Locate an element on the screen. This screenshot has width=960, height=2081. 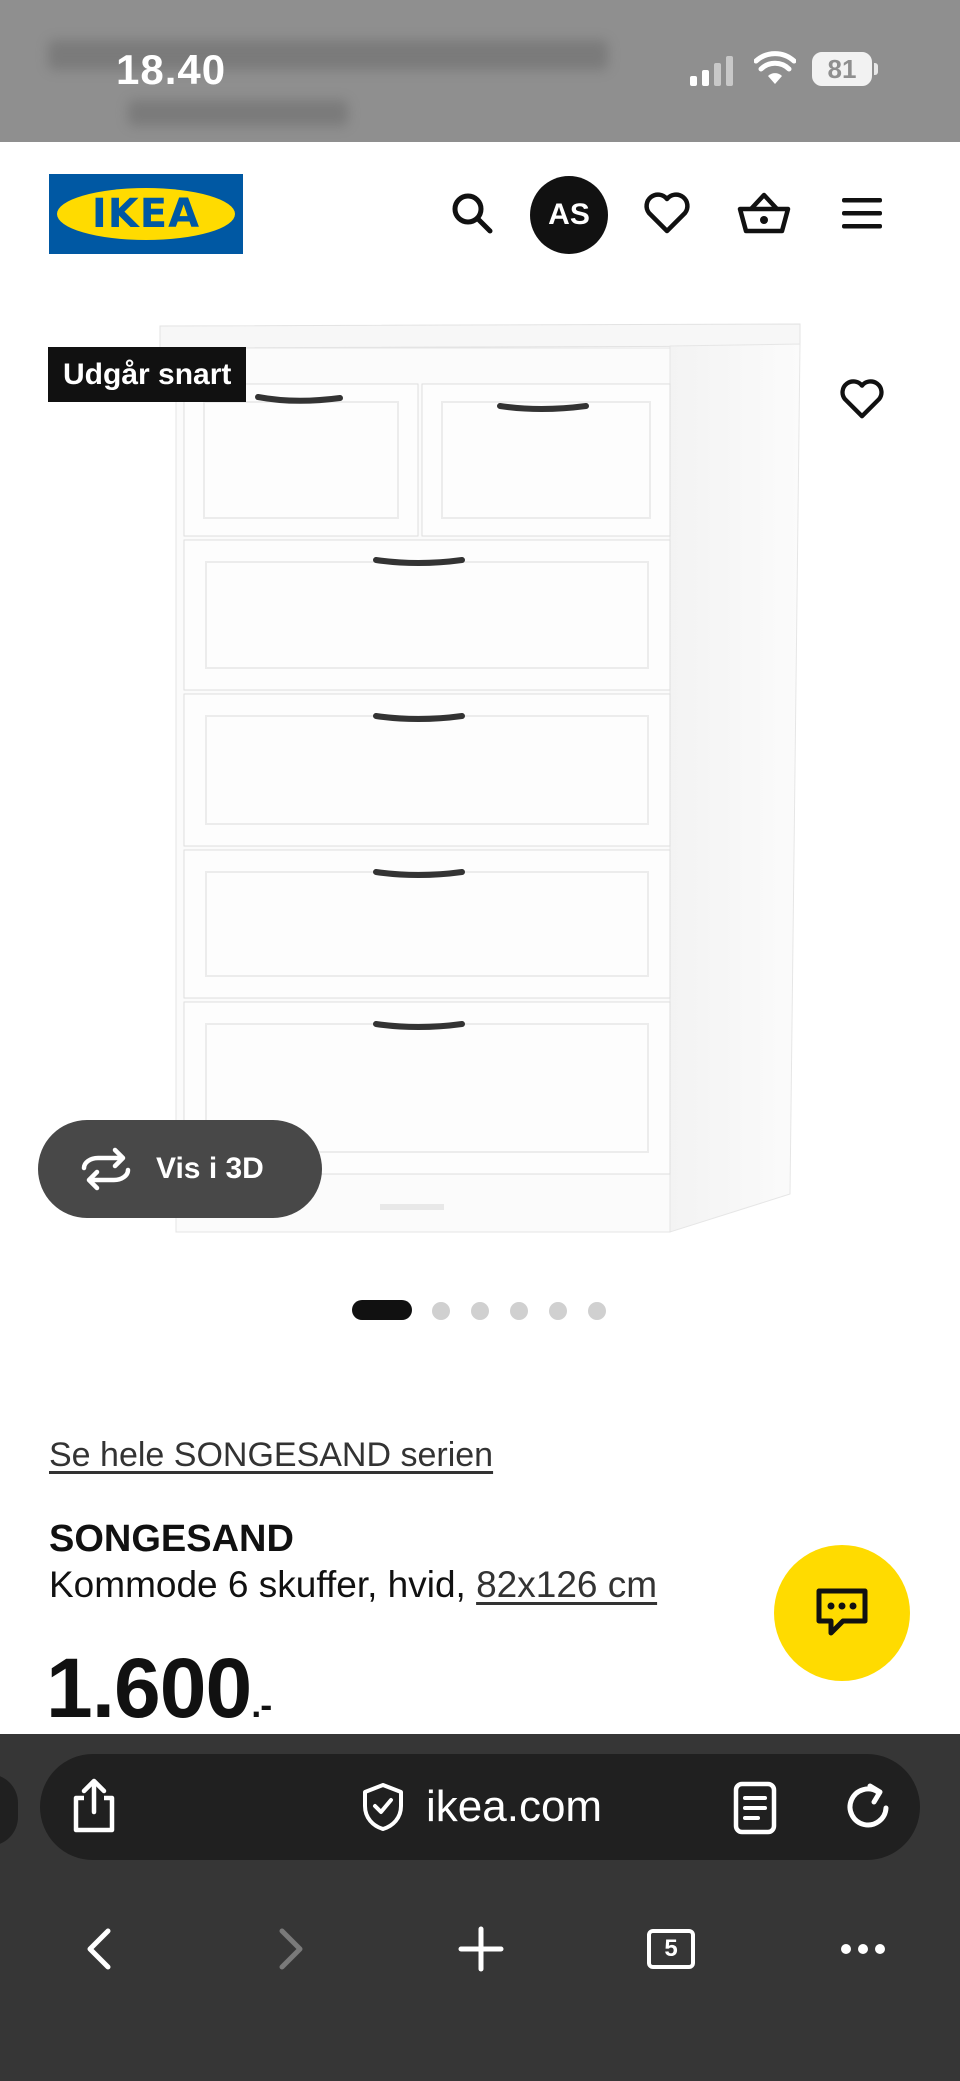
view-in-3d-label: Vis i 3D is located at coordinates (210, 1168).